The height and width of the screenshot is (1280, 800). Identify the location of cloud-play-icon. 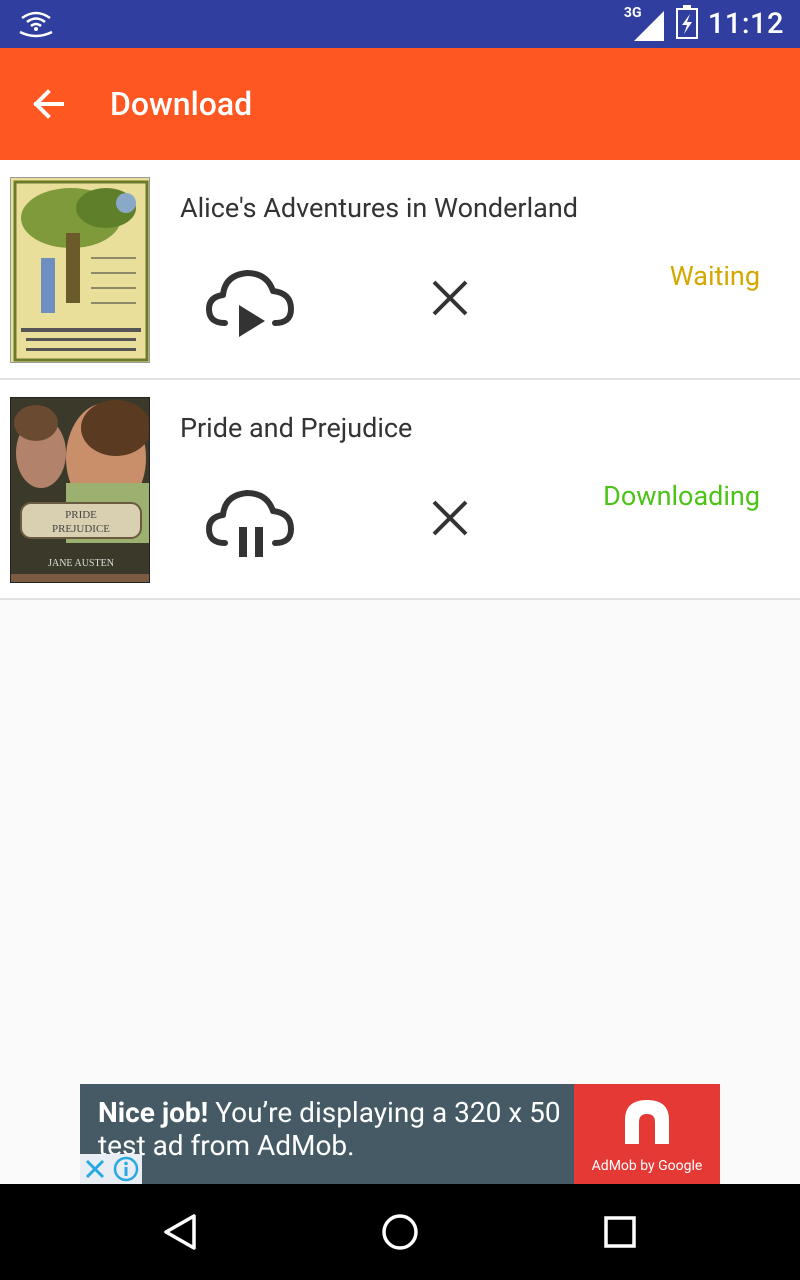
(250, 302).